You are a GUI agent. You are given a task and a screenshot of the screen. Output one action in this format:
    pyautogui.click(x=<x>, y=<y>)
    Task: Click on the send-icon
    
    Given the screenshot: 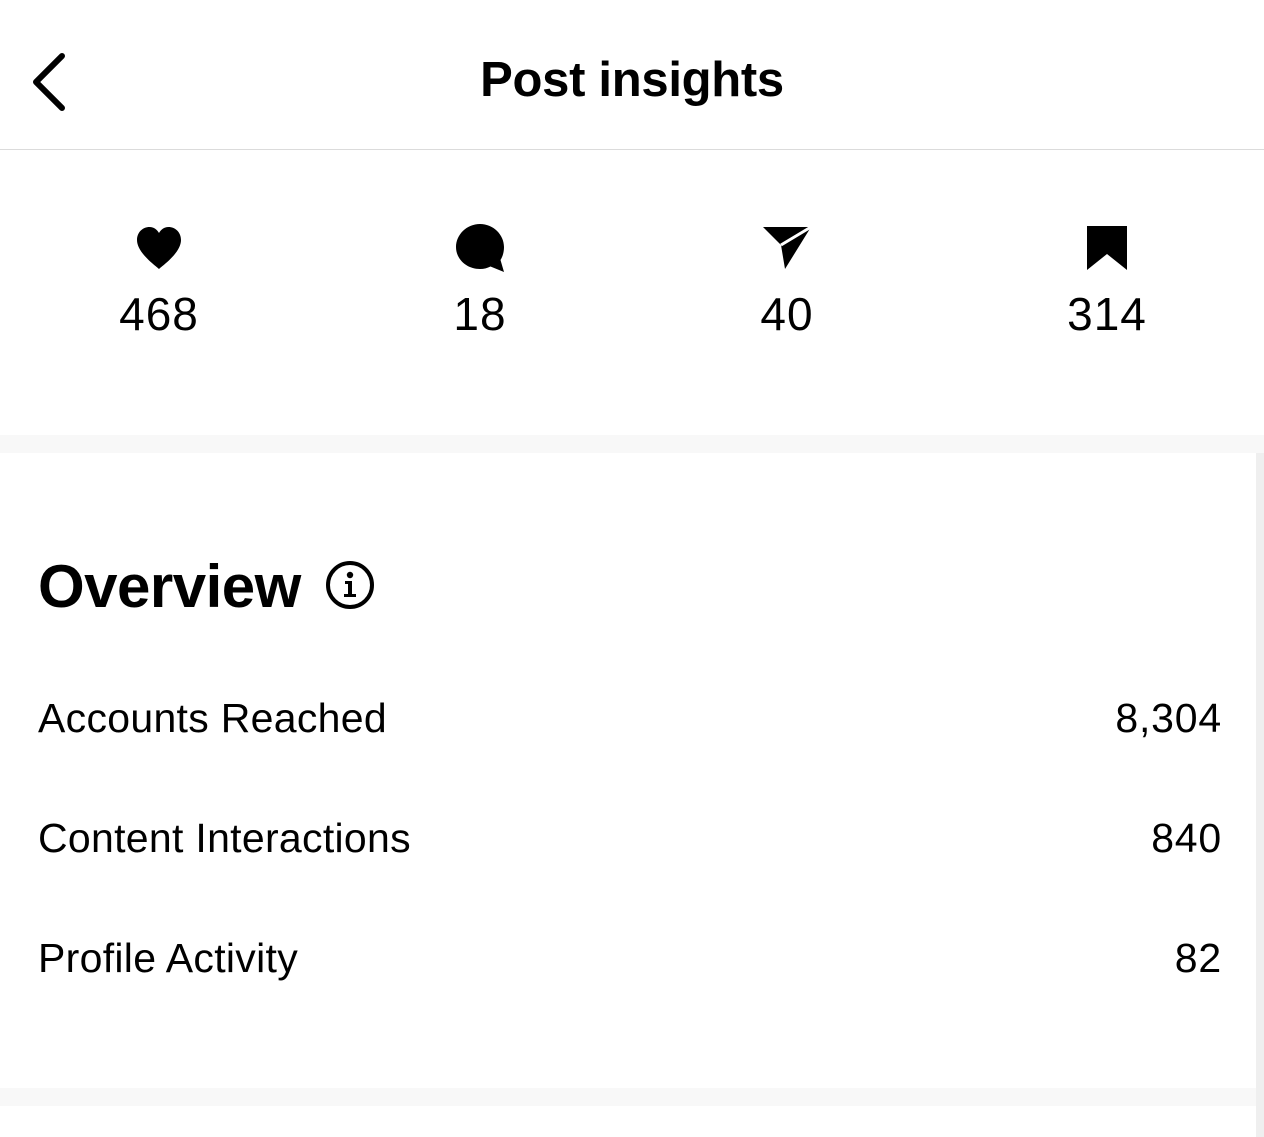 What is the action you would take?
    pyautogui.click(x=787, y=250)
    